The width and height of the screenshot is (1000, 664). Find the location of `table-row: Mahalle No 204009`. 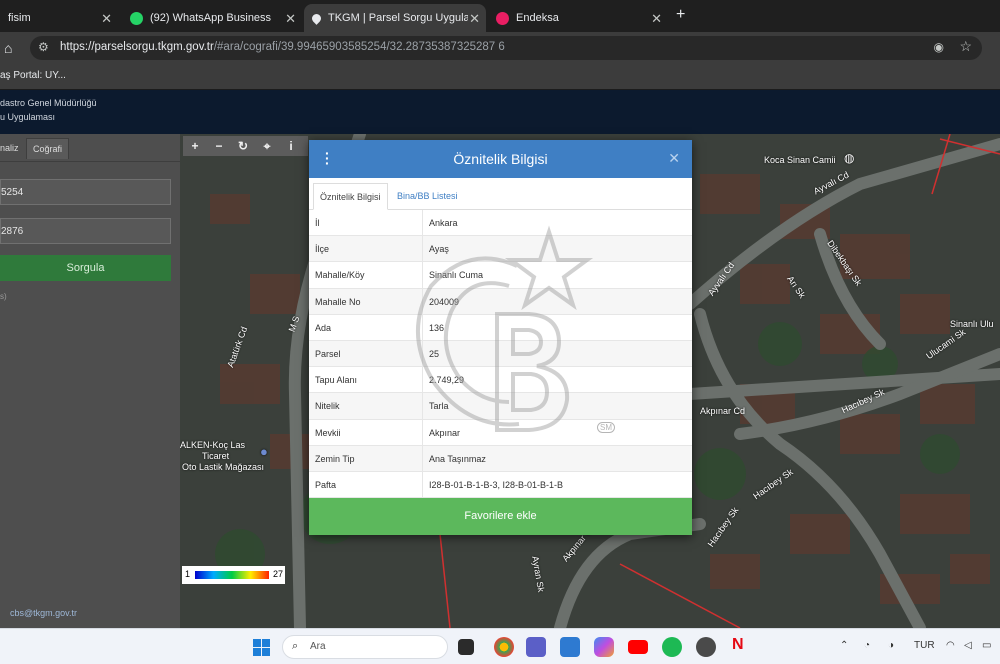

table-row: Mahalle No 204009 is located at coordinates (500, 301).